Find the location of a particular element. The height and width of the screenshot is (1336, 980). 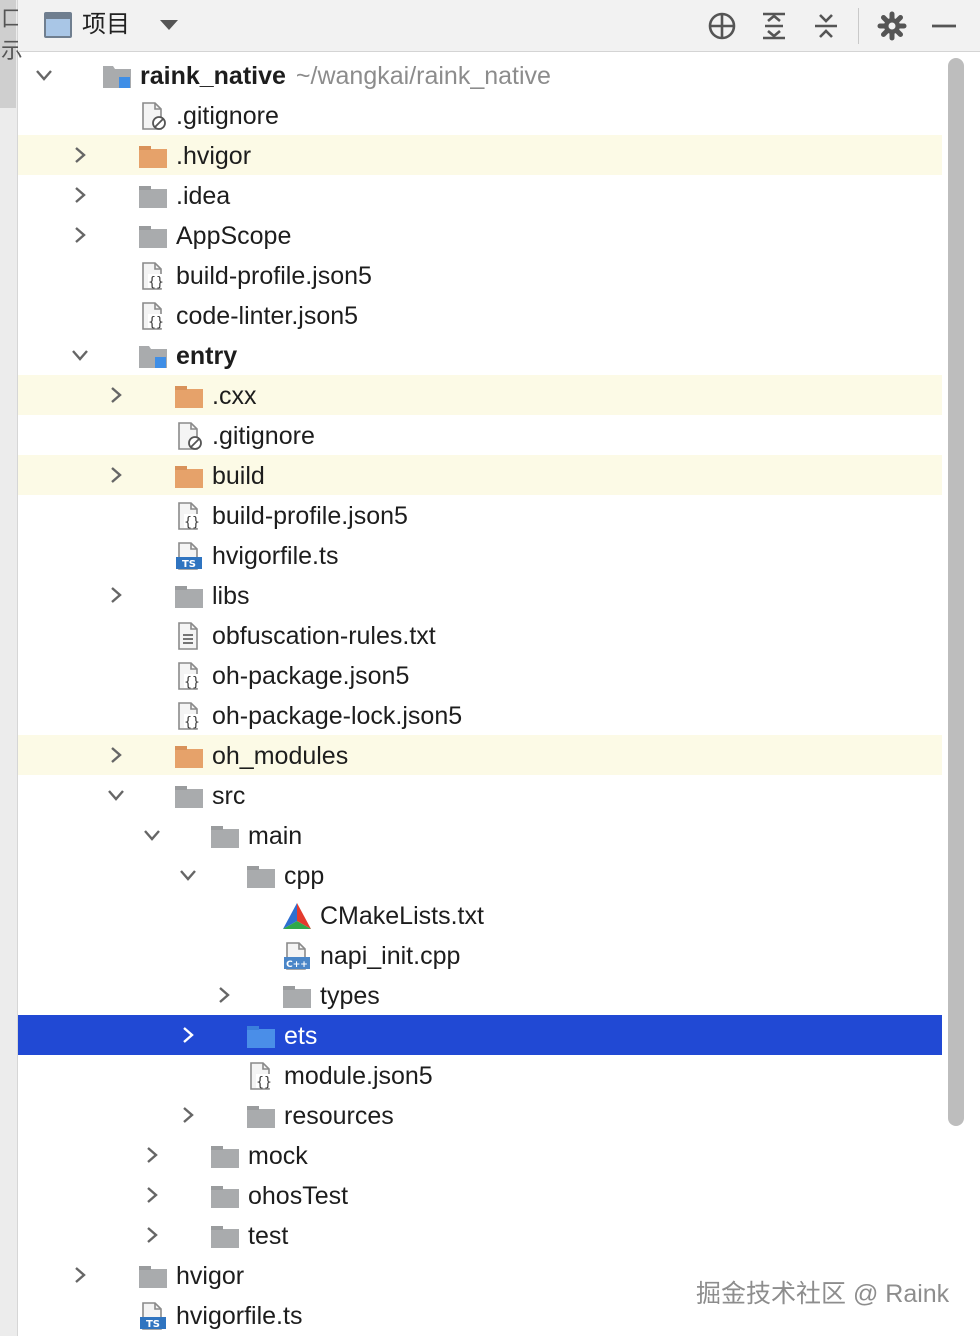

watermark: 掘金技术社区 @ Raink is located at coordinates (823, 1294).